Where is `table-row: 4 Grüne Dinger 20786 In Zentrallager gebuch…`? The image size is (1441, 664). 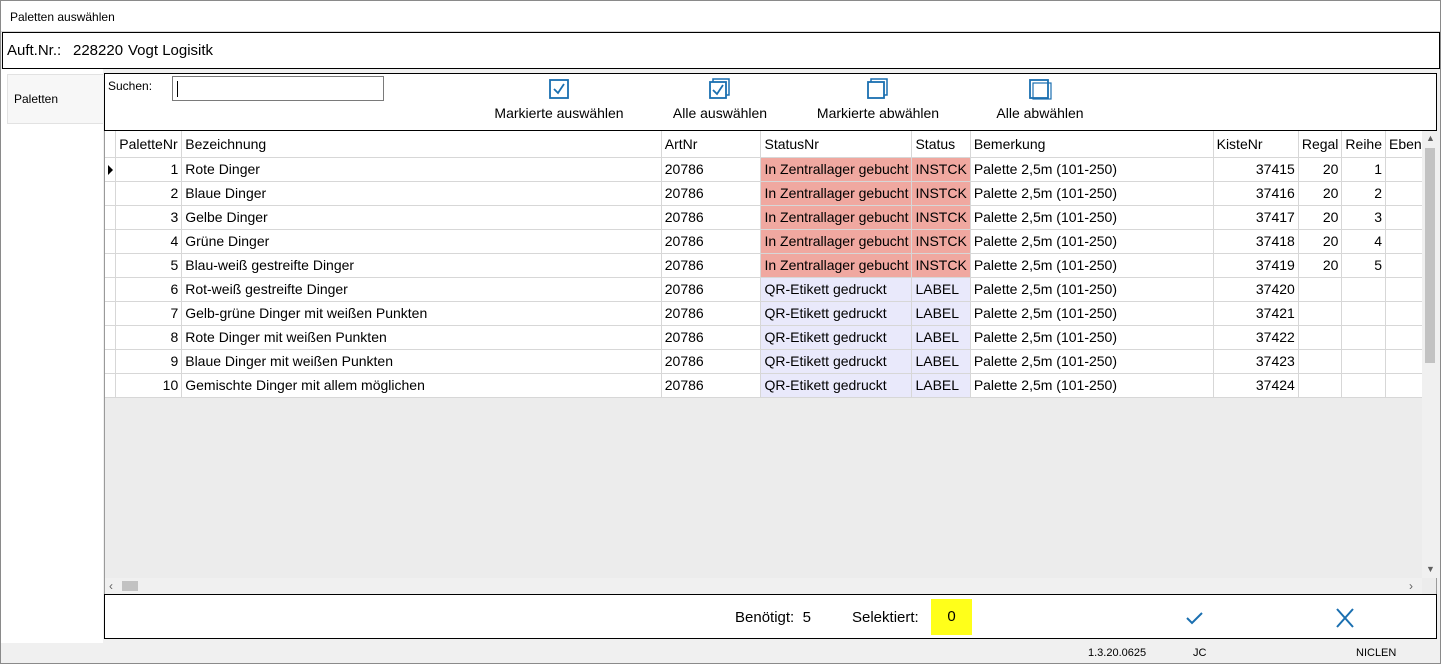 table-row: 4 Grüne Dinger 20786 In Zentrallager gebuch… is located at coordinates (770, 241).